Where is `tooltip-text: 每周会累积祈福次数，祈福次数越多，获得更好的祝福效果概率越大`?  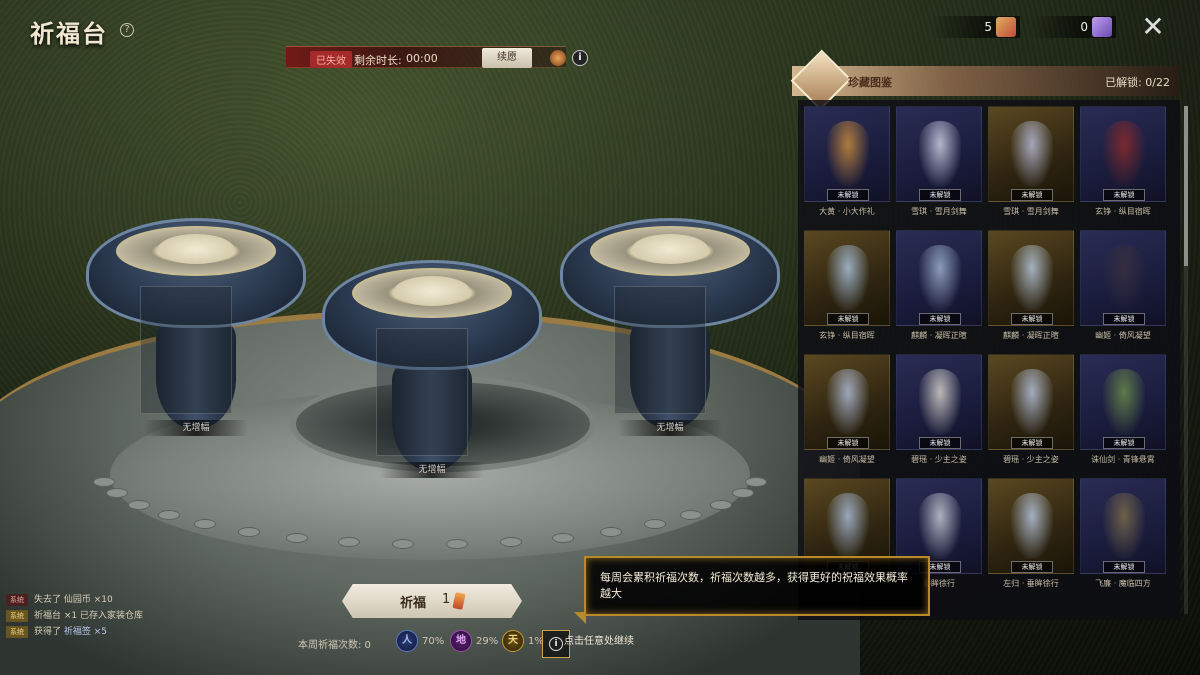
tooltip-text: 每周会累积祈福次数，祈福次数越多，获得更好的祝福效果概率越大 is located at coordinates (754, 585).